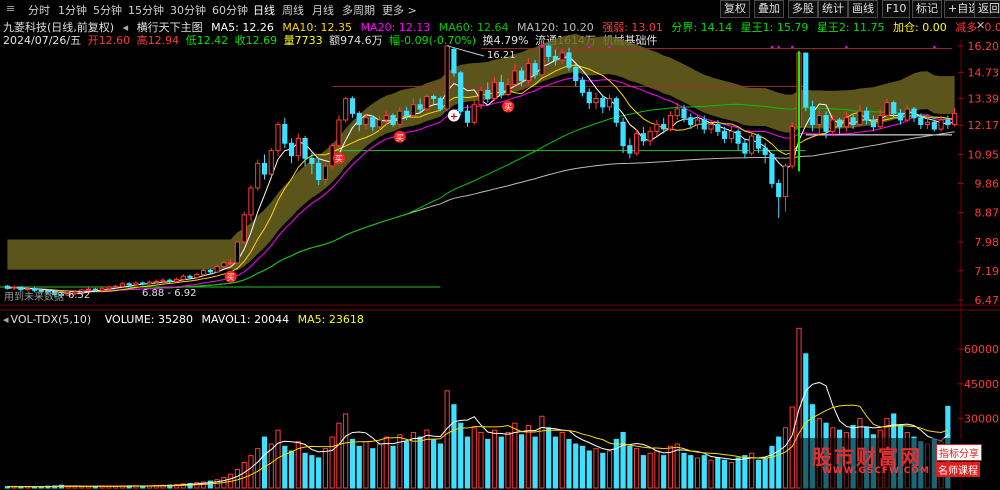 The image size is (1000, 490). Describe the element at coordinates (987, 300) in the screenshot. I see `price-tick-label: 6.47` at that location.